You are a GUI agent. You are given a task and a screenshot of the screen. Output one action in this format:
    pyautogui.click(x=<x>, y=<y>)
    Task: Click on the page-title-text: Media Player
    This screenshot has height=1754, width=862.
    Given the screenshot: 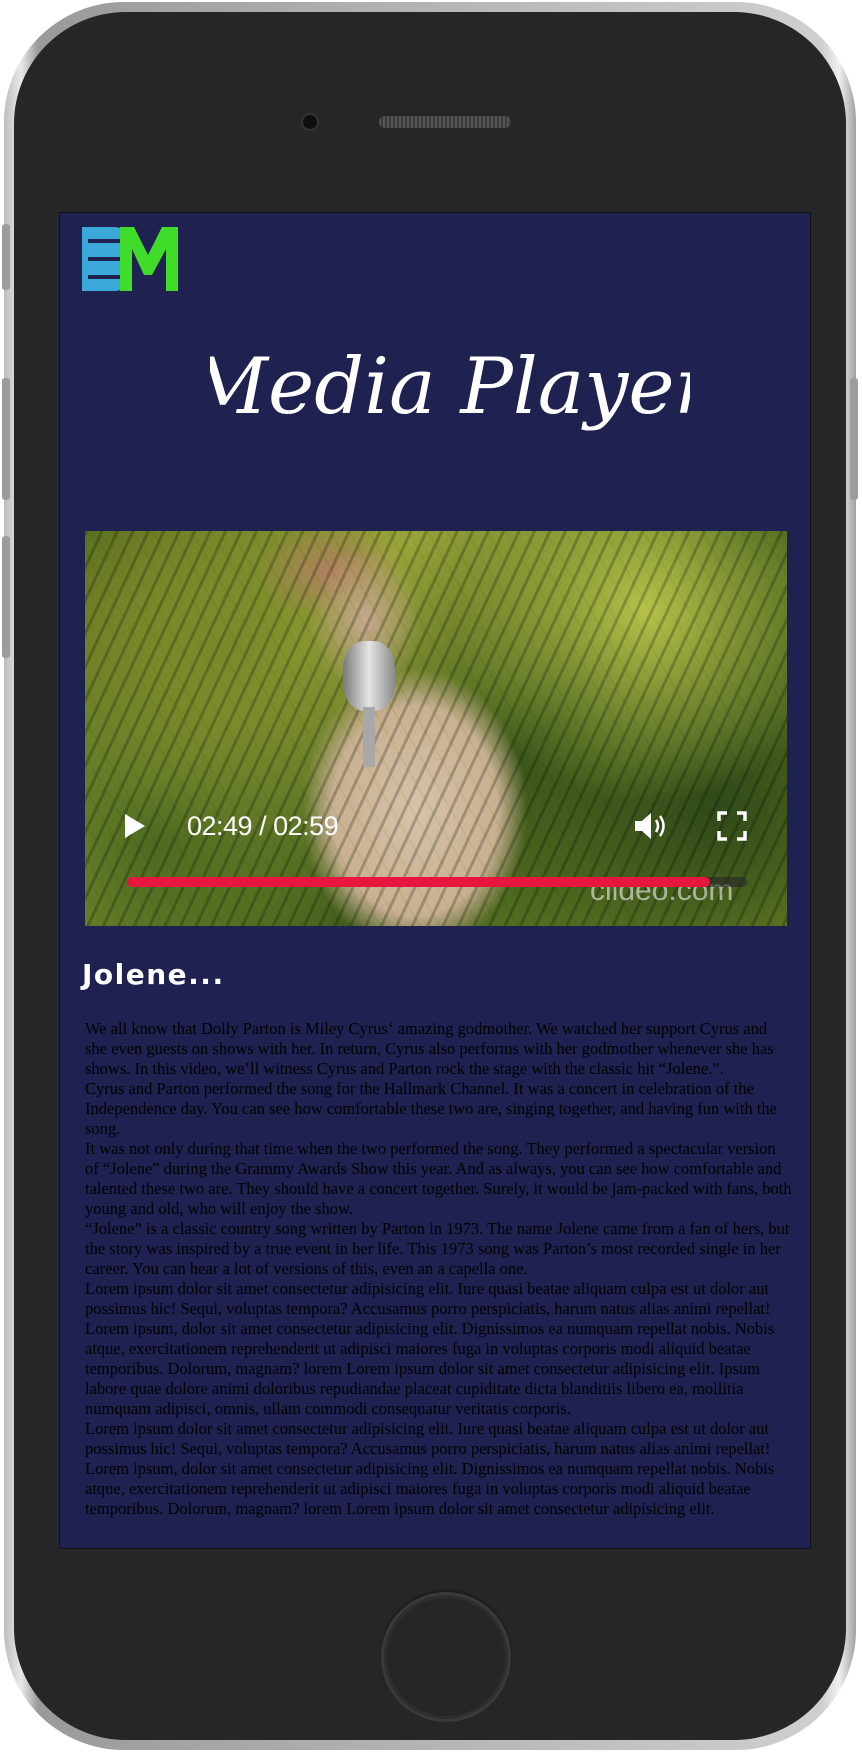 What is the action you would take?
    pyautogui.click(x=450, y=387)
    